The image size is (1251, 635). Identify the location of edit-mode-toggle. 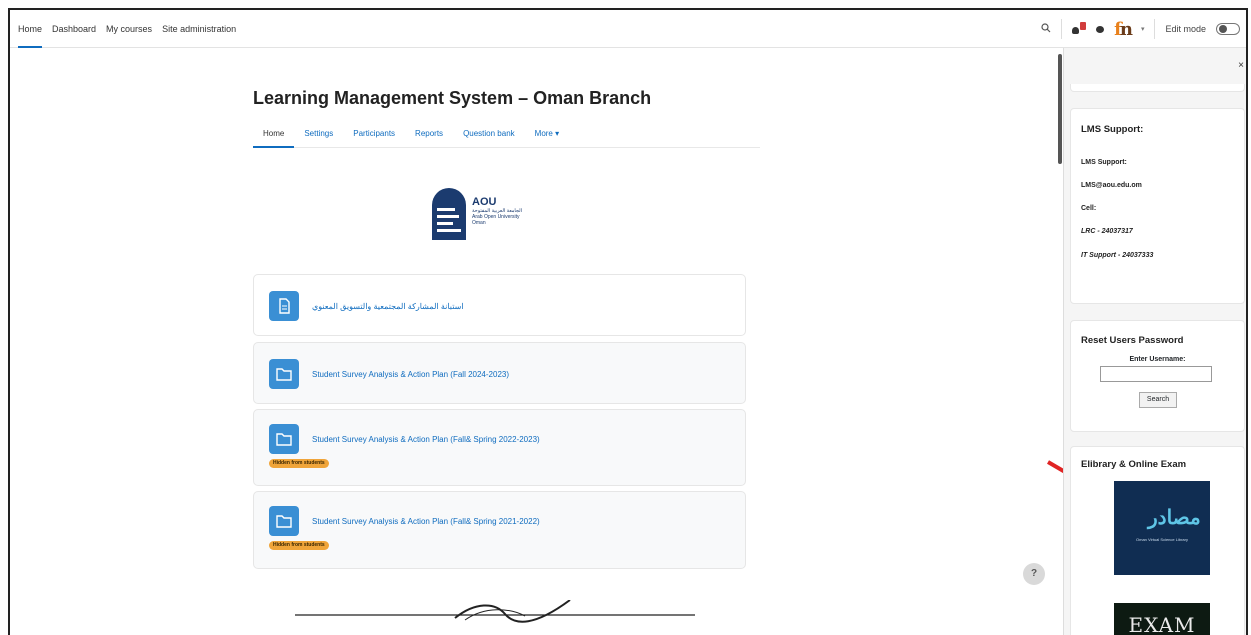
(1228, 29).